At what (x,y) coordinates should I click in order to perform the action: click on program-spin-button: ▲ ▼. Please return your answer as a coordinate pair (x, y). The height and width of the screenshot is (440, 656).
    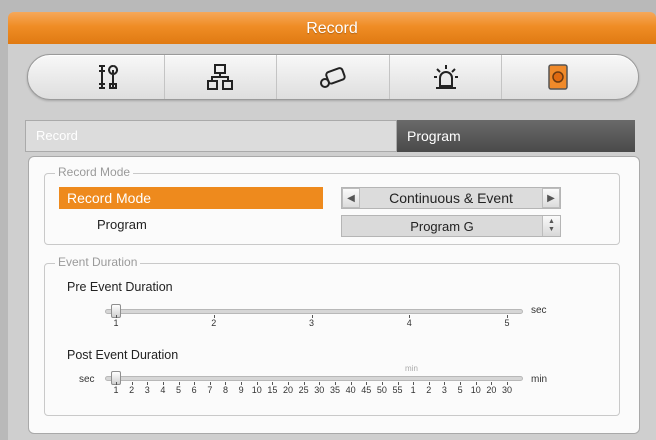
    Looking at the image, I should click on (551, 226).